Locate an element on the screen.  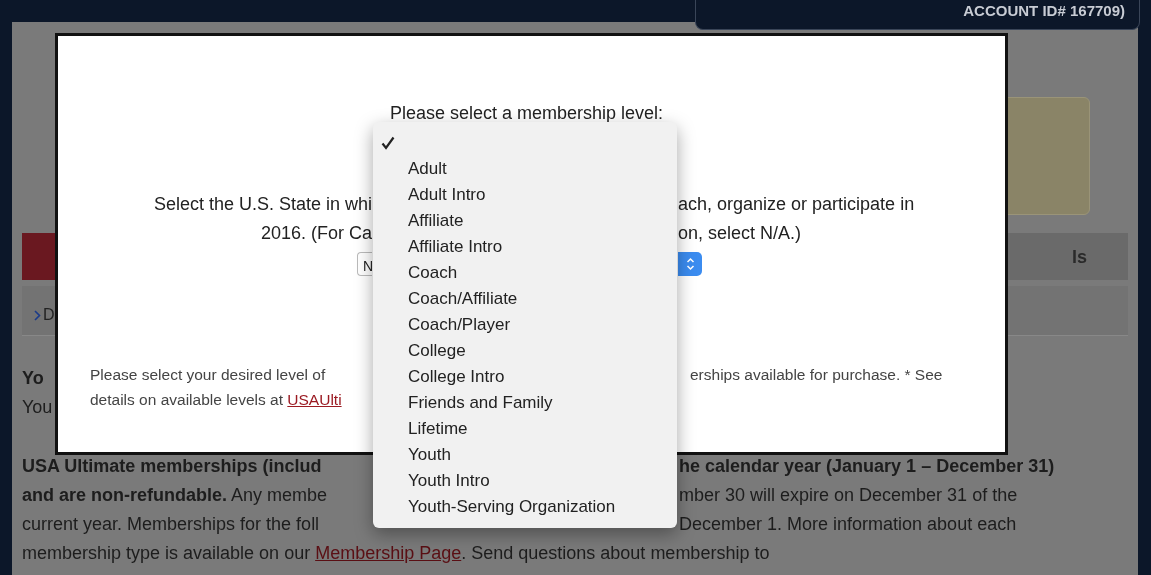
text-fragment: Yo is located at coordinates (33, 378).